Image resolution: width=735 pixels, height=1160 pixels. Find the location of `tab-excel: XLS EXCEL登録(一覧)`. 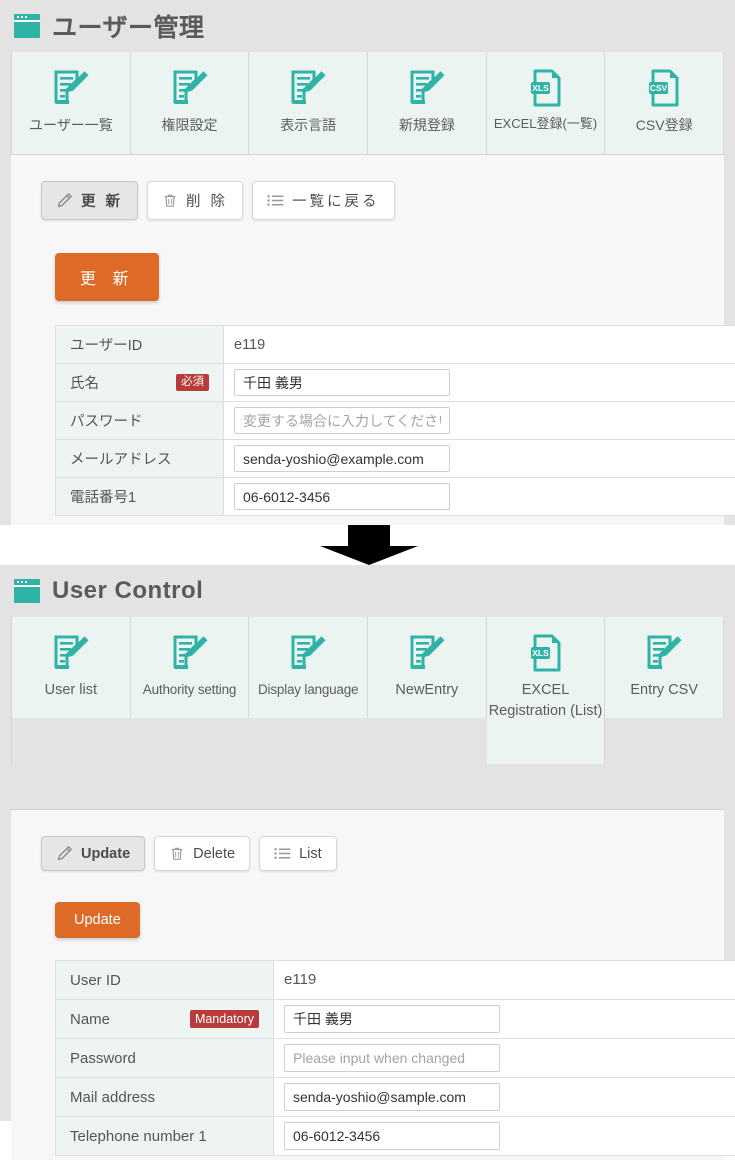

tab-excel: XLS EXCEL登録(一覧) is located at coordinates (546, 103).